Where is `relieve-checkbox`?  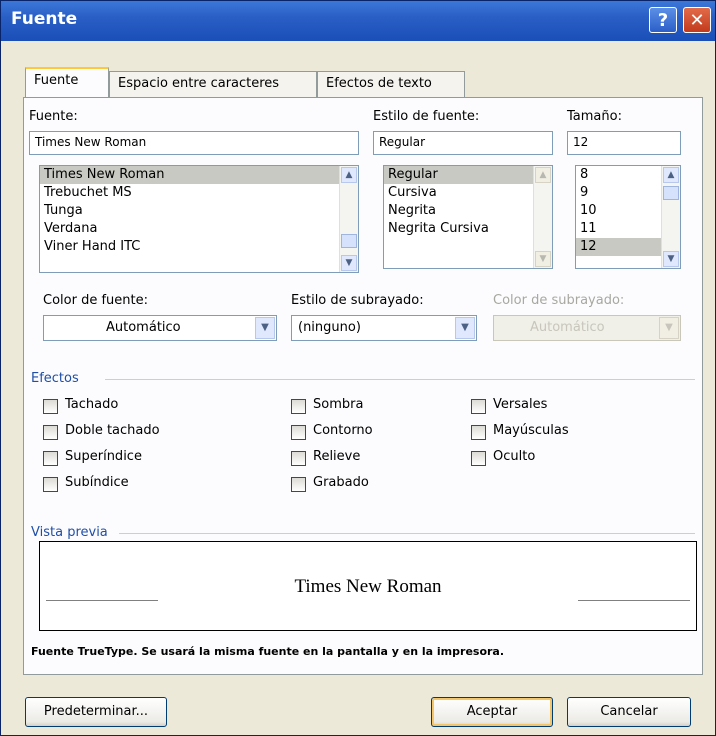 relieve-checkbox is located at coordinates (298, 458).